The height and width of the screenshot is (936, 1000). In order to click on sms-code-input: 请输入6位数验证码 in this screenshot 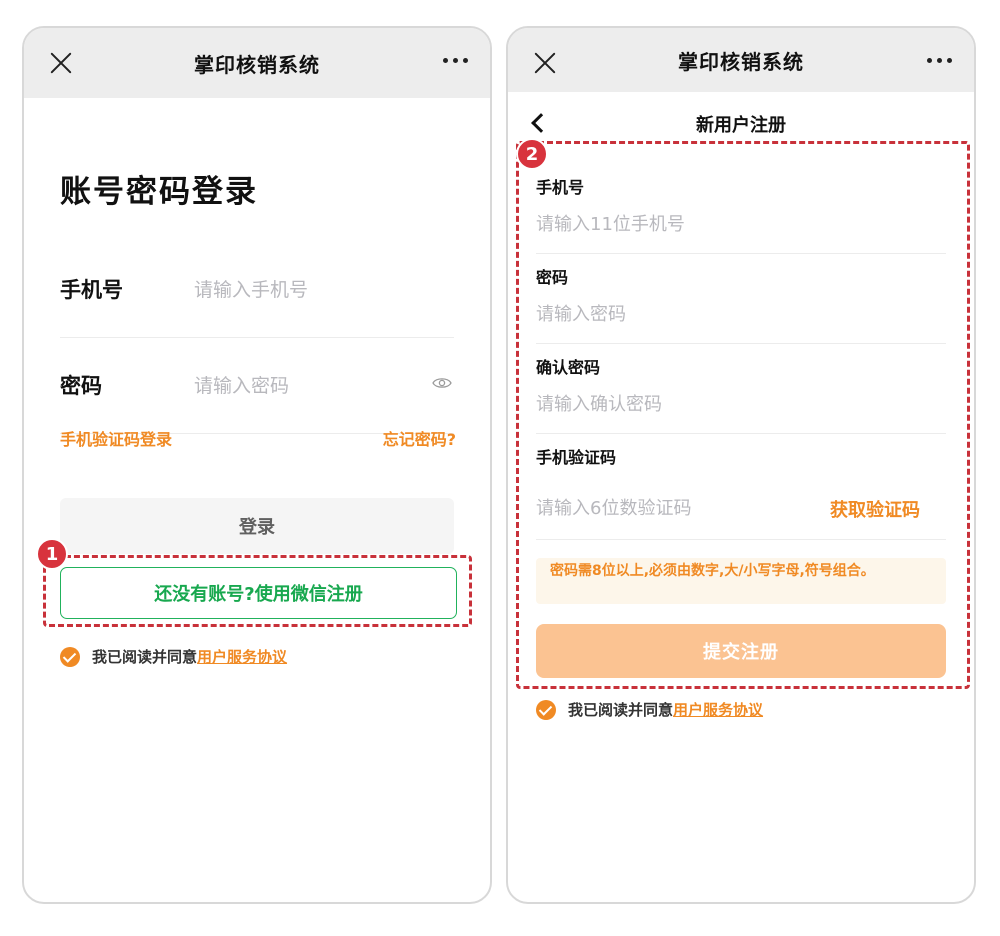, I will do `click(613, 507)`.